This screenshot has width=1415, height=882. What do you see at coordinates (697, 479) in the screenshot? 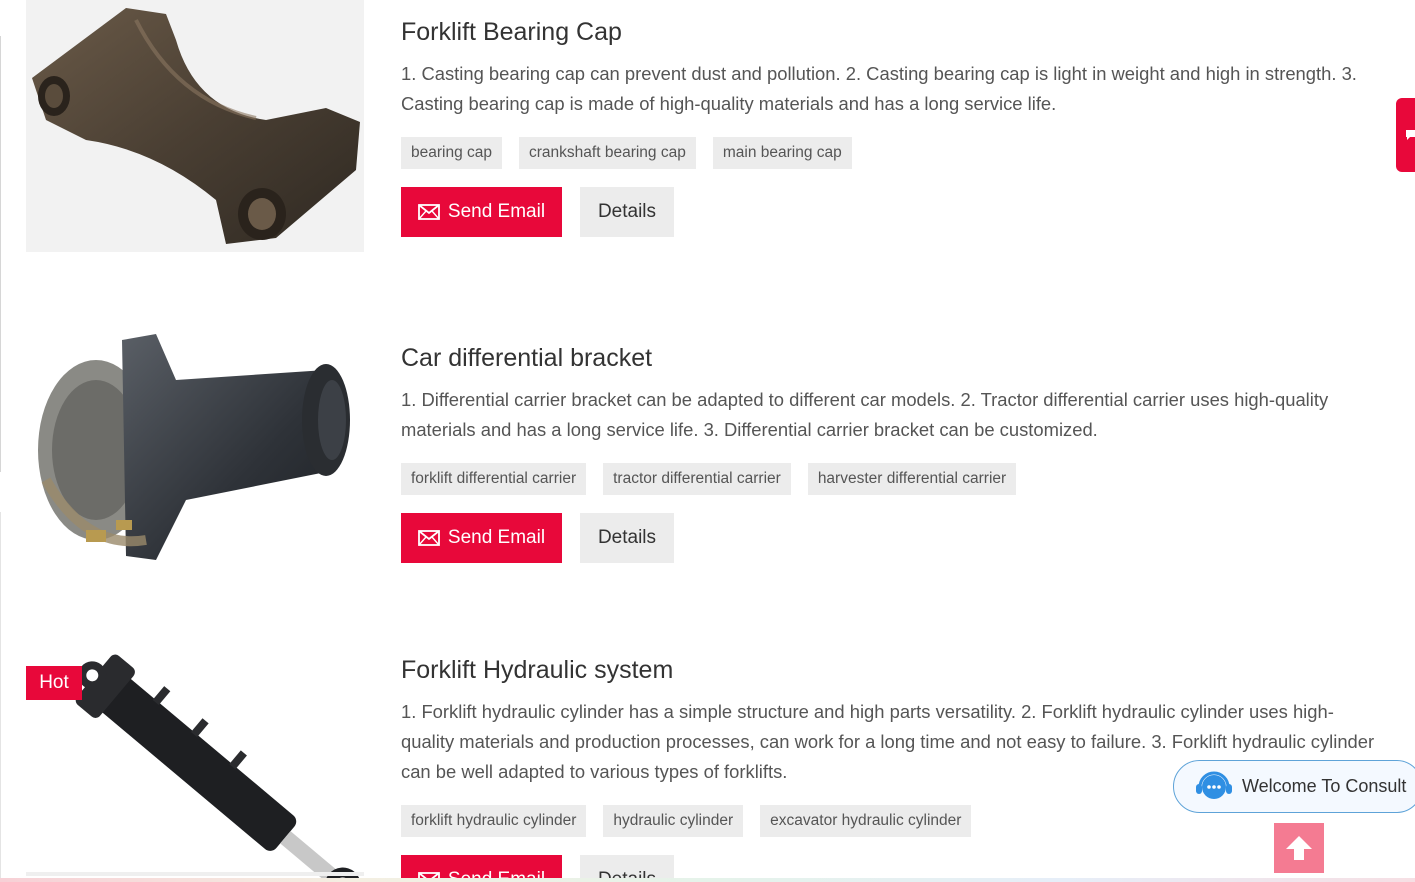
I see `product-tag: tractor differential carrier` at bounding box center [697, 479].